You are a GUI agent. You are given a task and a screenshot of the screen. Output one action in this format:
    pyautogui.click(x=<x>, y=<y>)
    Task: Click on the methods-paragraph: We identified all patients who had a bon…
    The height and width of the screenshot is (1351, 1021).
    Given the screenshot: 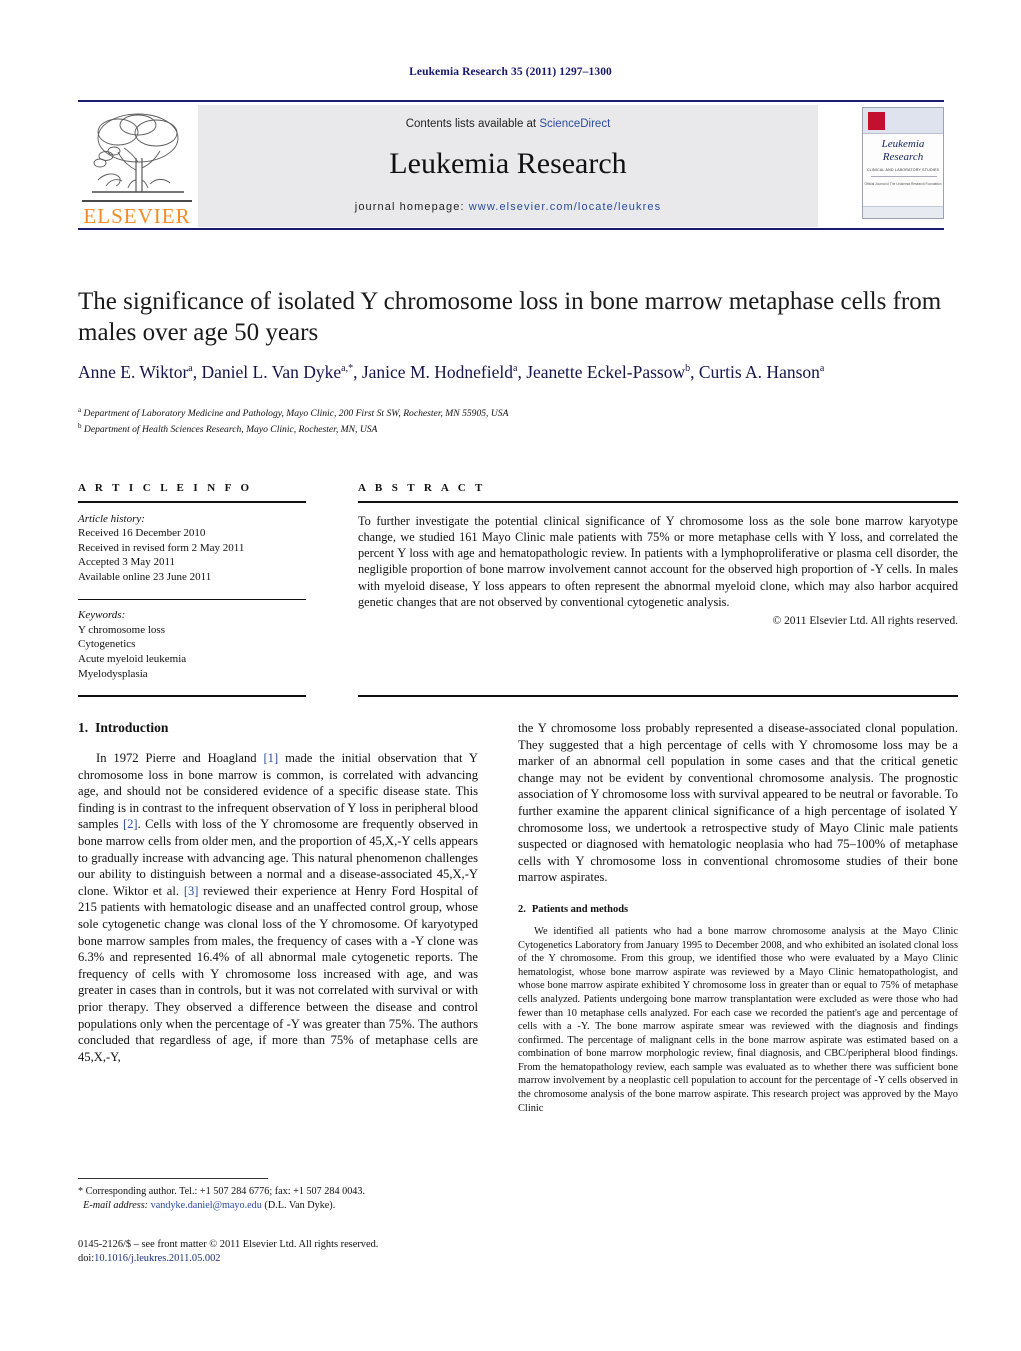 What is the action you would take?
    pyautogui.click(x=738, y=1019)
    